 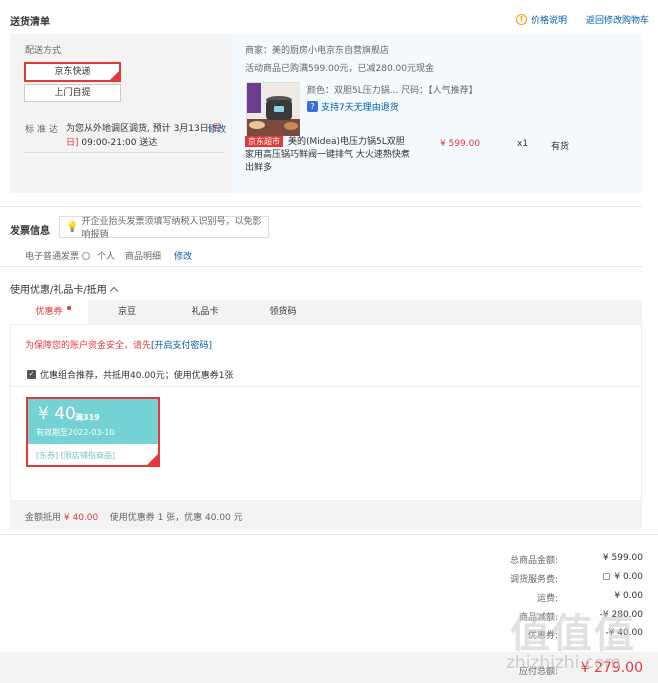 What do you see at coordinates (523, 144) in the screenshot?
I see `product-quantity: x1` at bounding box center [523, 144].